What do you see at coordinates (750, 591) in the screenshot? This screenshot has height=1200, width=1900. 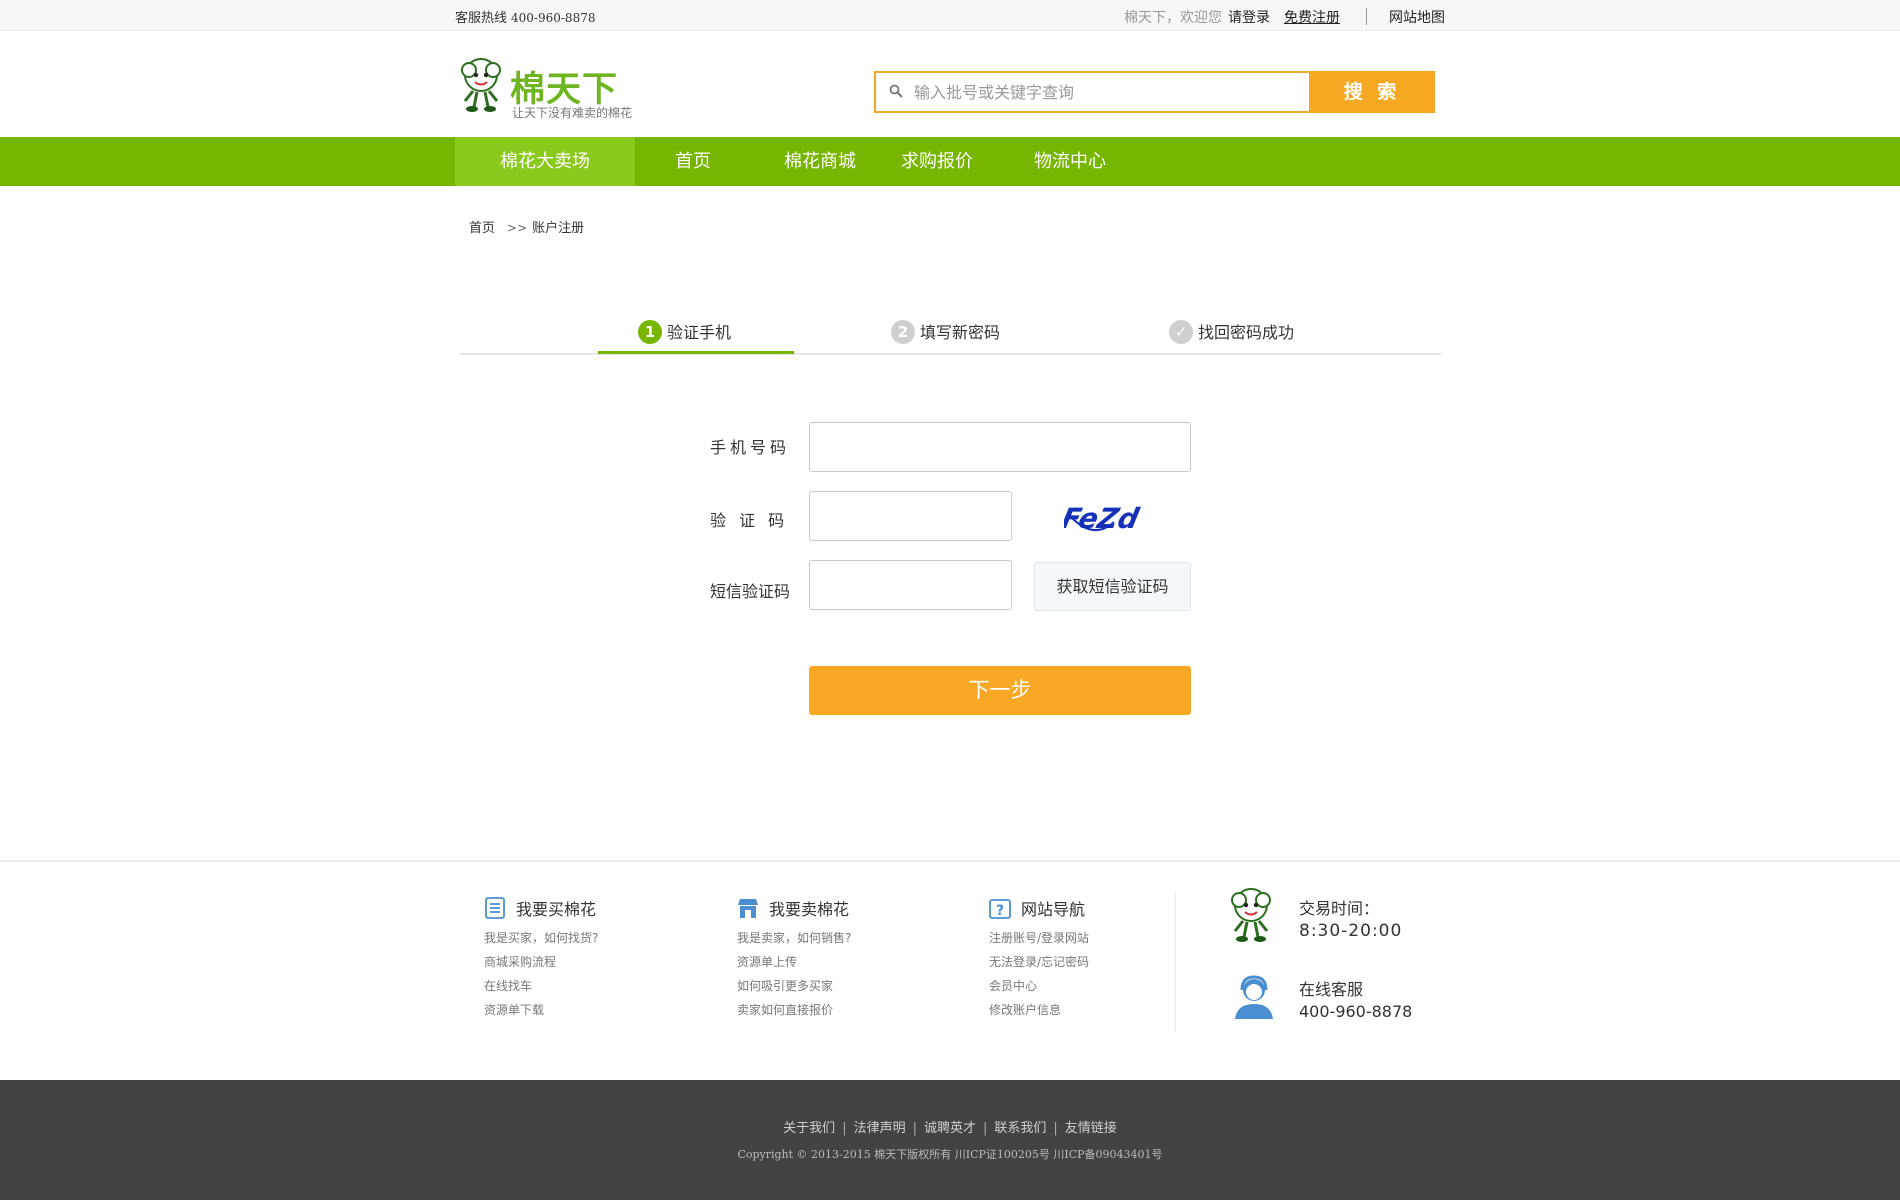 I see `sms-code-label: 短信验证码` at bounding box center [750, 591].